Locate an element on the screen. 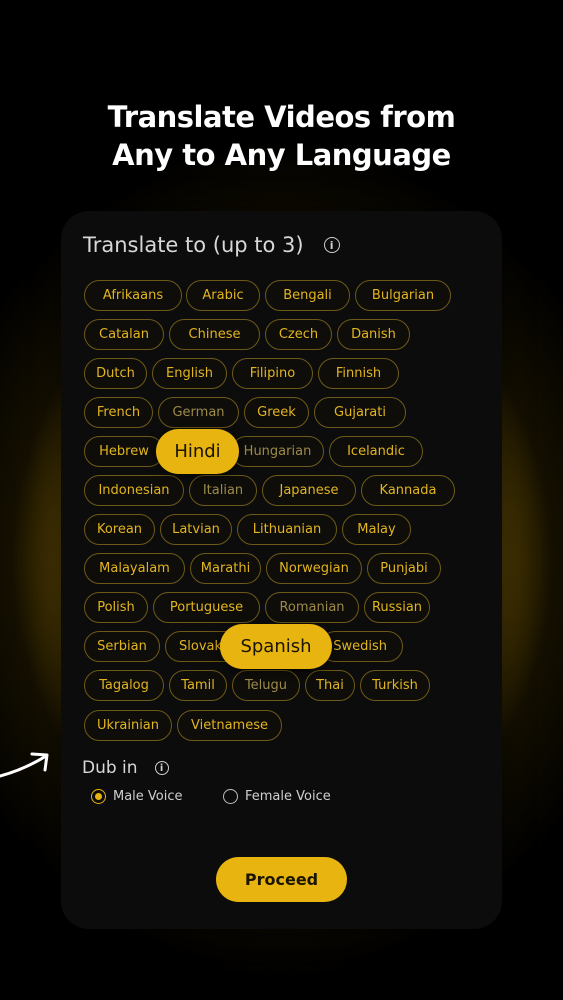 Image resolution: width=563 pixels, height=1000 pixels. language-chip: Malay is located at coordinates (376, 529).